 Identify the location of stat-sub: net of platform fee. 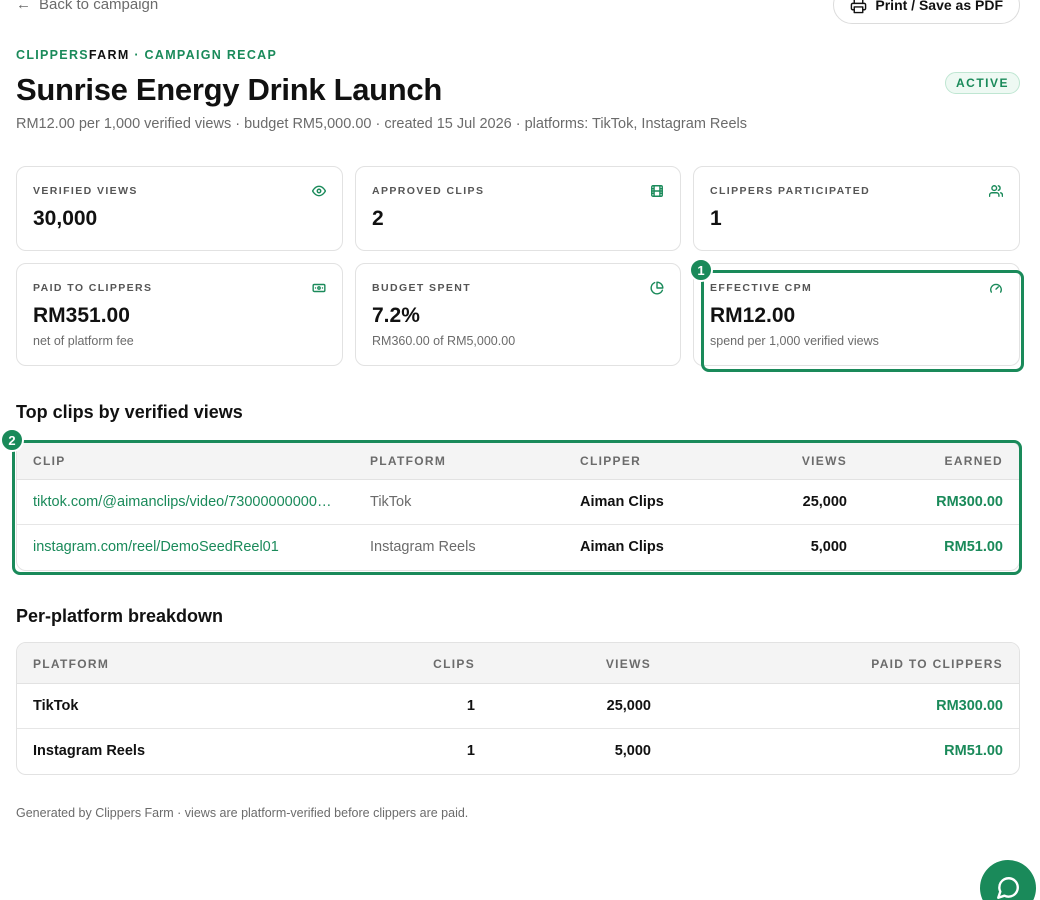
(83, 341).